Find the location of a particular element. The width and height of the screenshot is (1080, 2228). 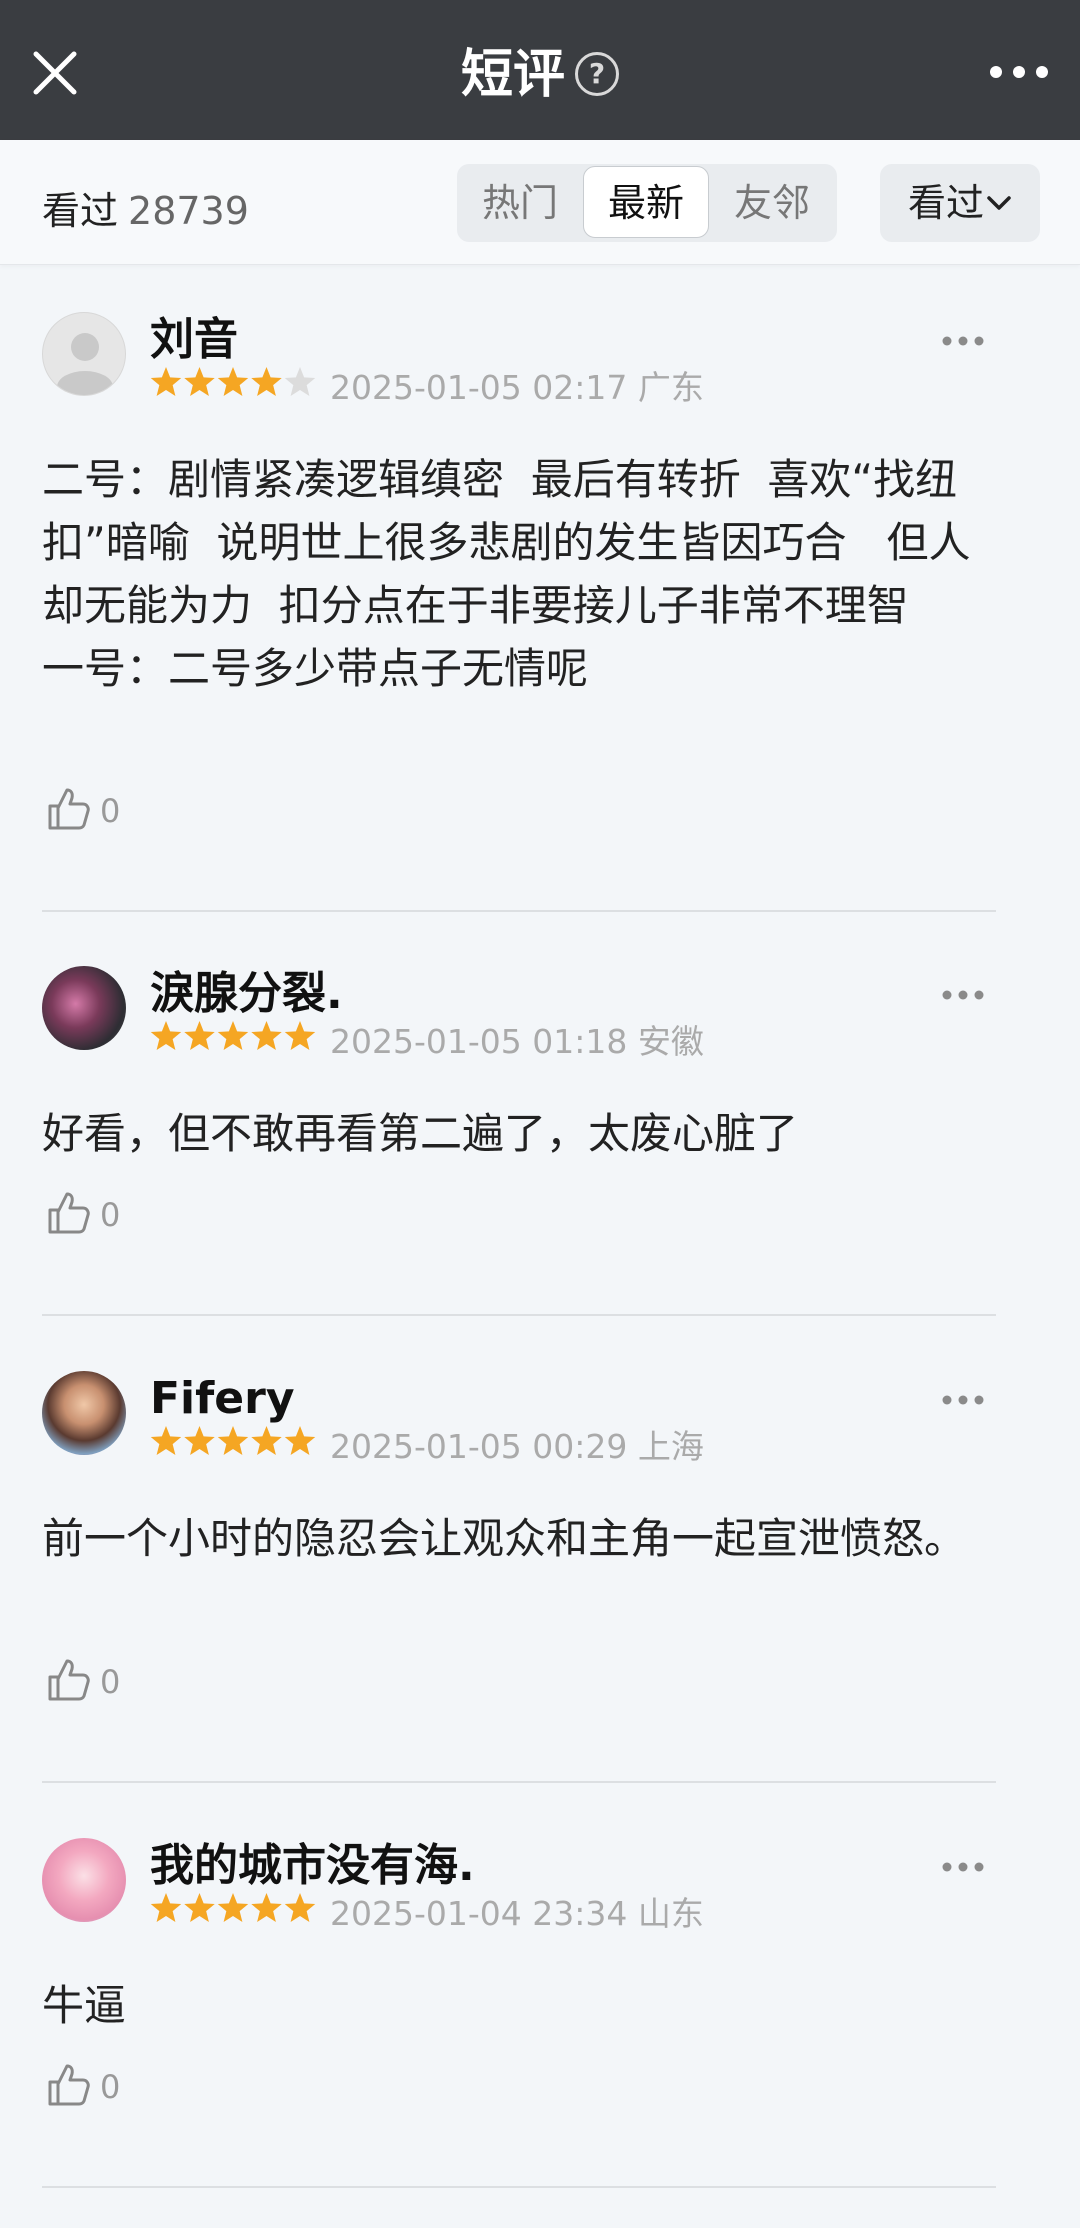

help-icon: ? is located at coordinates (597, 74).